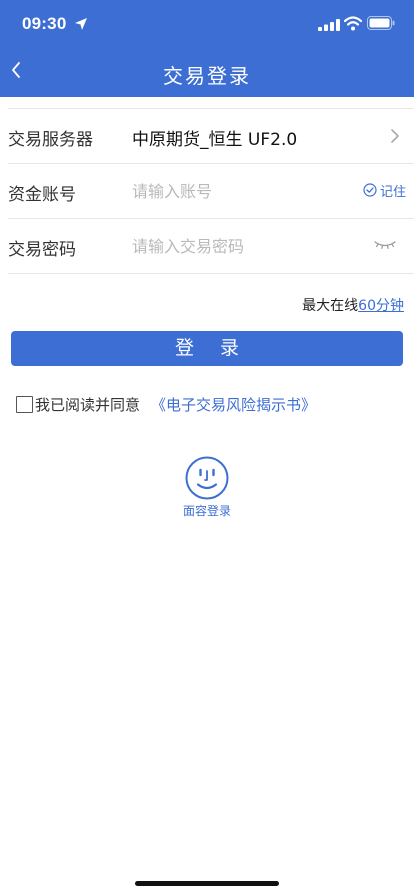 Image resolution: width=414 pixels, height=896 pixels. Describe the element at coordinates (42, 195) in the screenshot. I see `account-label: 资金账号` at that location.